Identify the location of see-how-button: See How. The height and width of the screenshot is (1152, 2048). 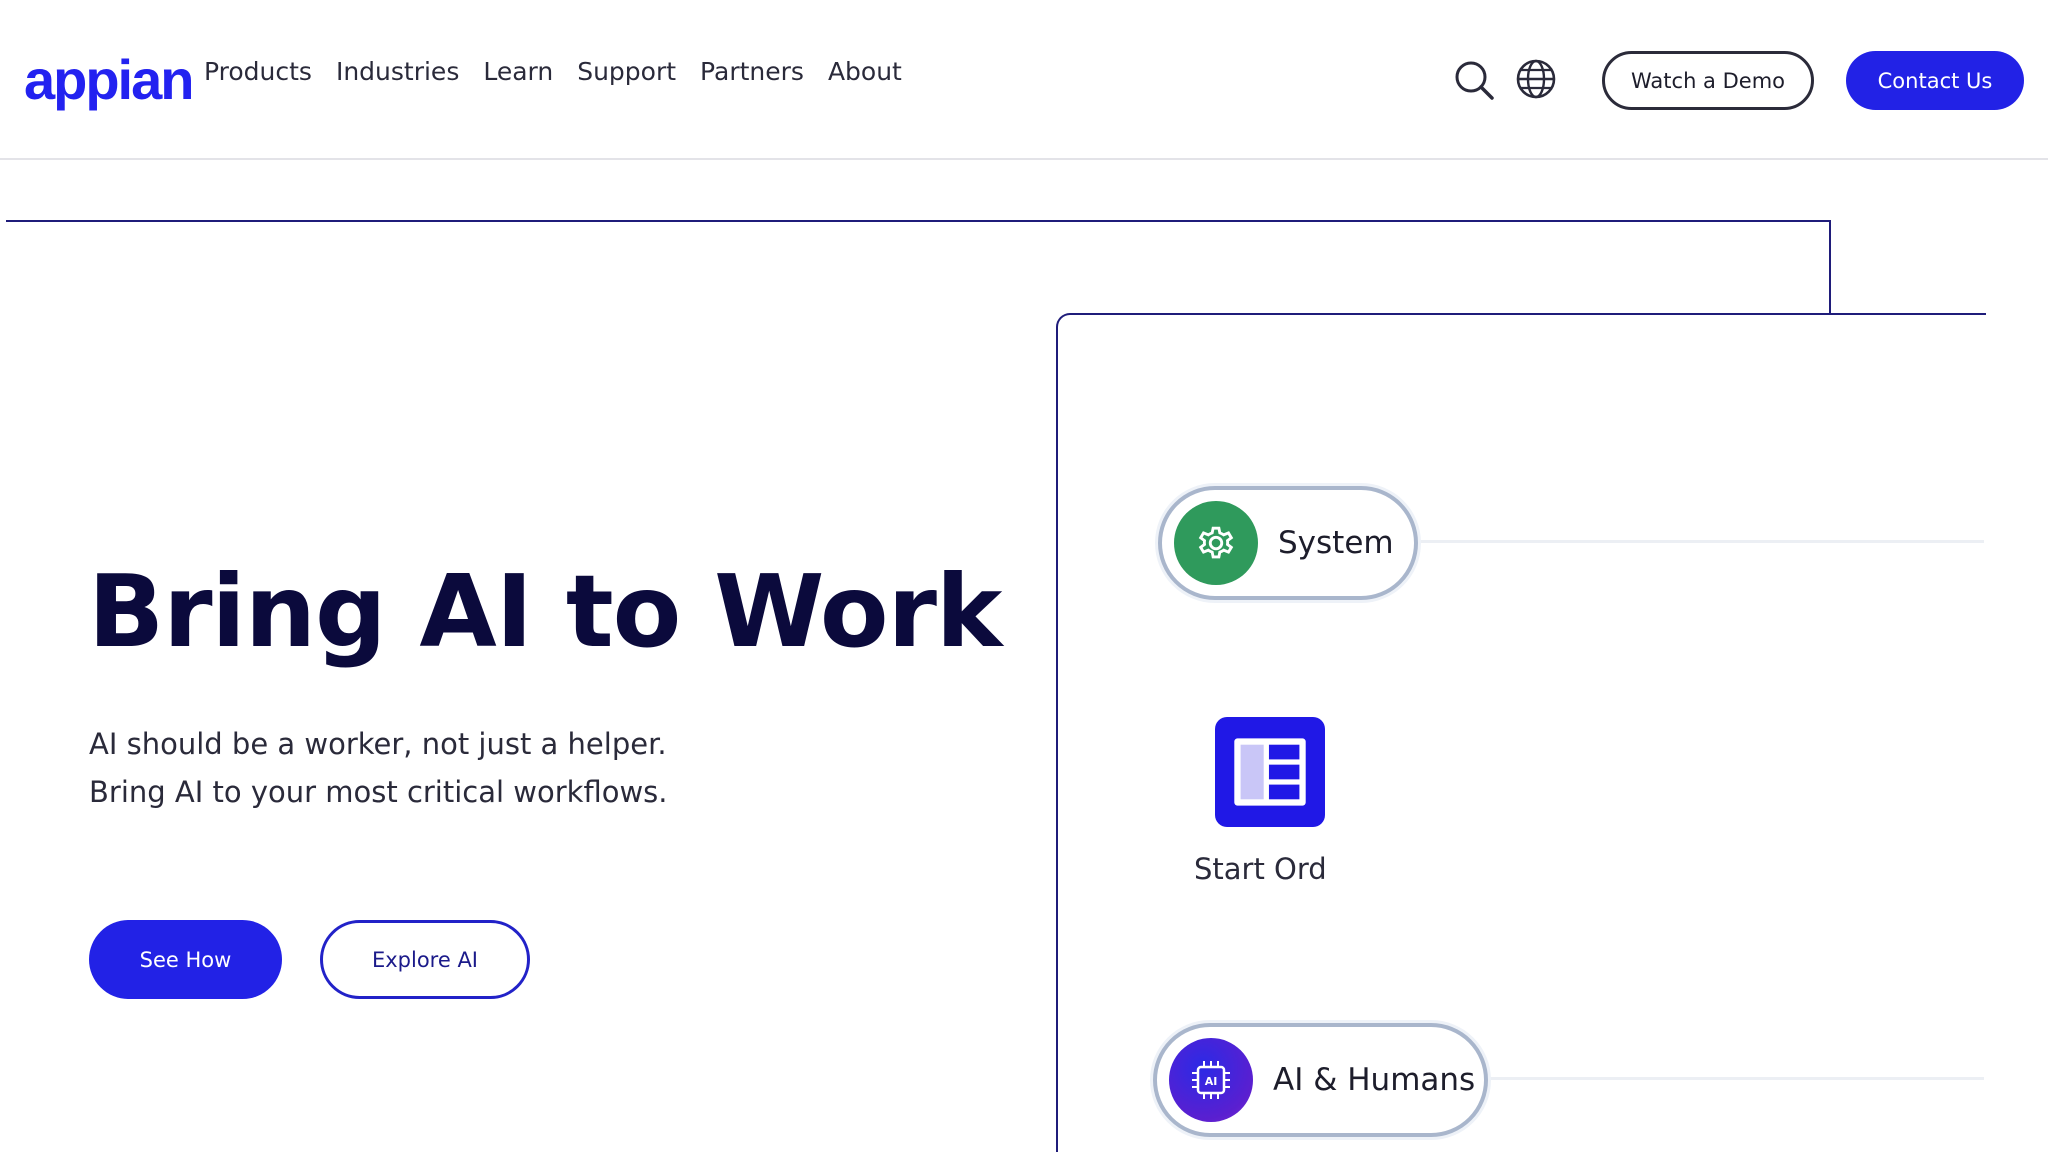
(185, 959).